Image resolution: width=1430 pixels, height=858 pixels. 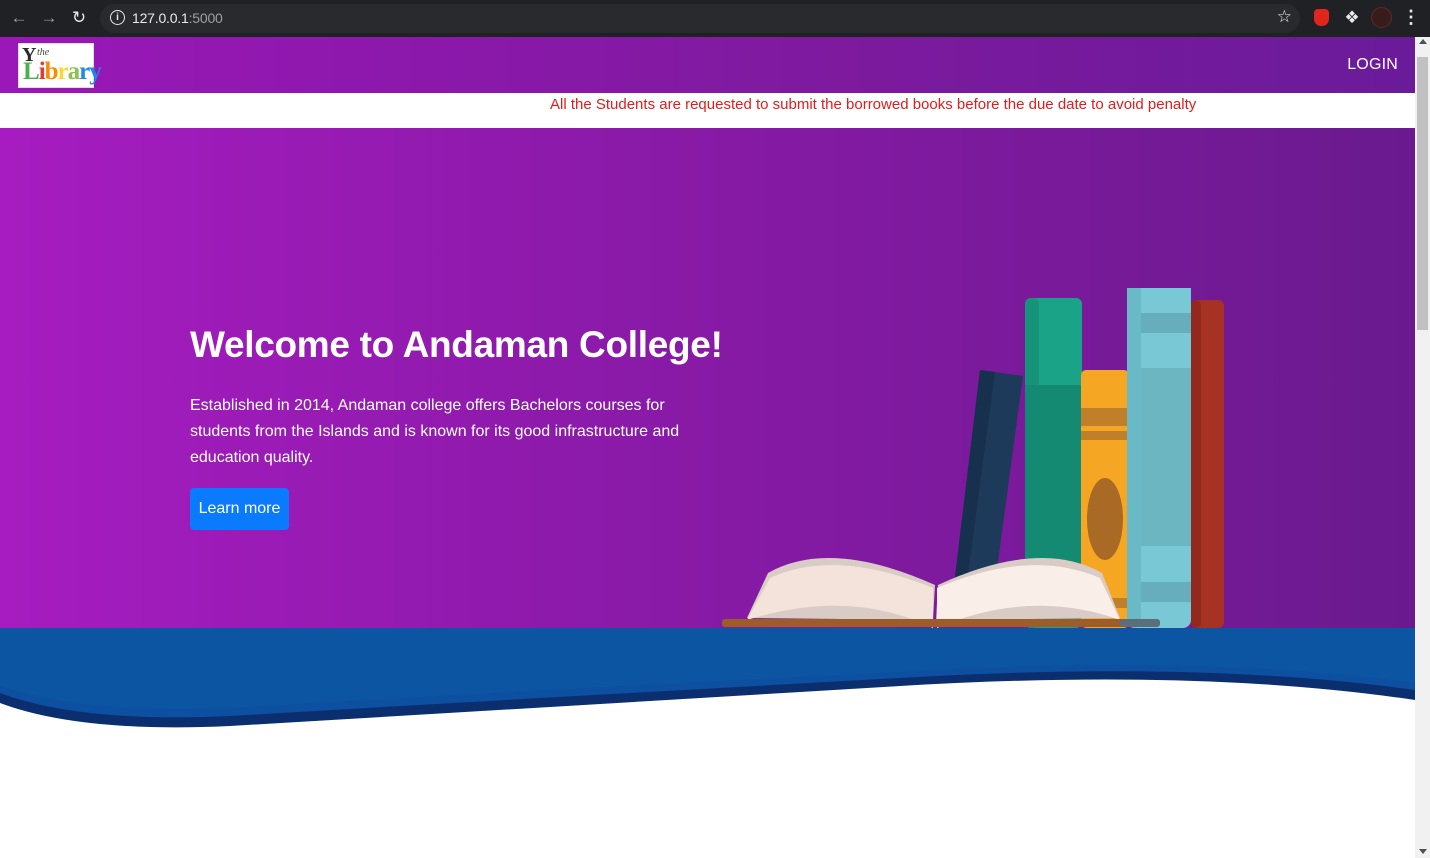 I want to click on logo-small-text: the, so click(x=43, y=52).